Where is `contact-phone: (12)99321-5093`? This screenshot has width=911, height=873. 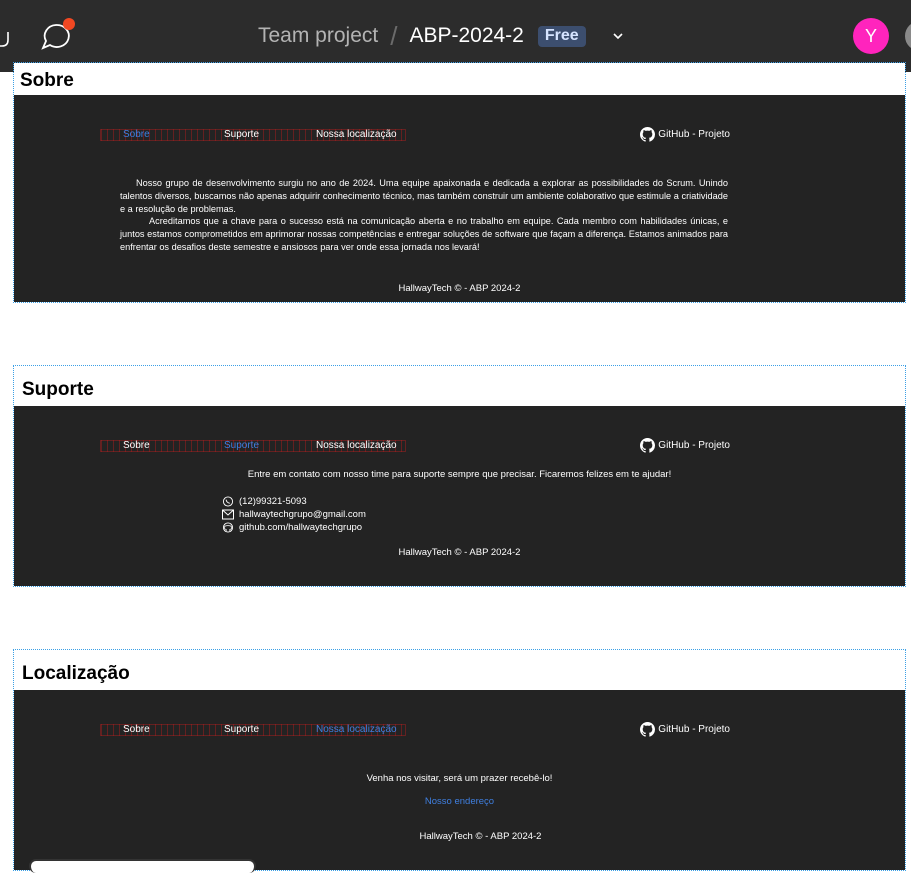 contact-phone: (12)99321-5093 is located at coordinates (294, 501).